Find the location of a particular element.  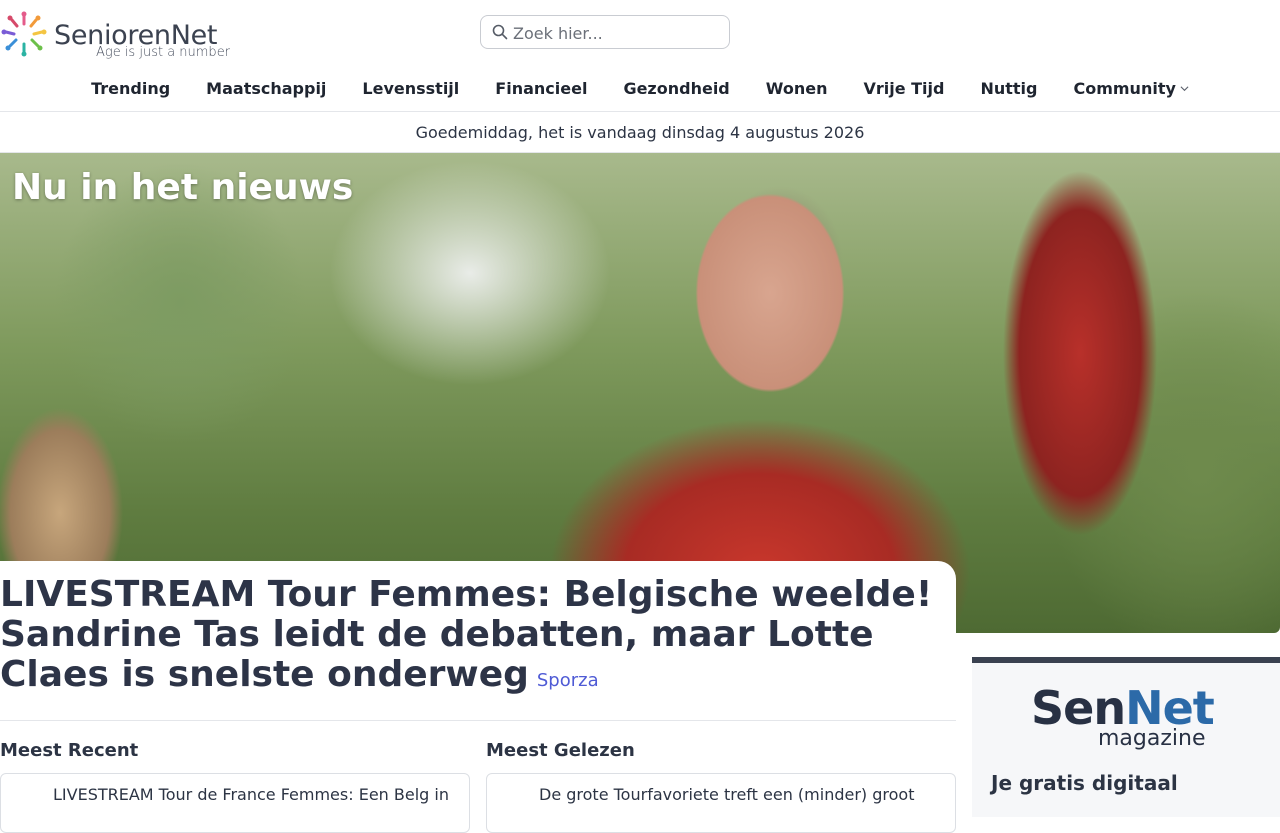

magazine-promo: Je gratis digitaal is located at coordinates (1084, 783).